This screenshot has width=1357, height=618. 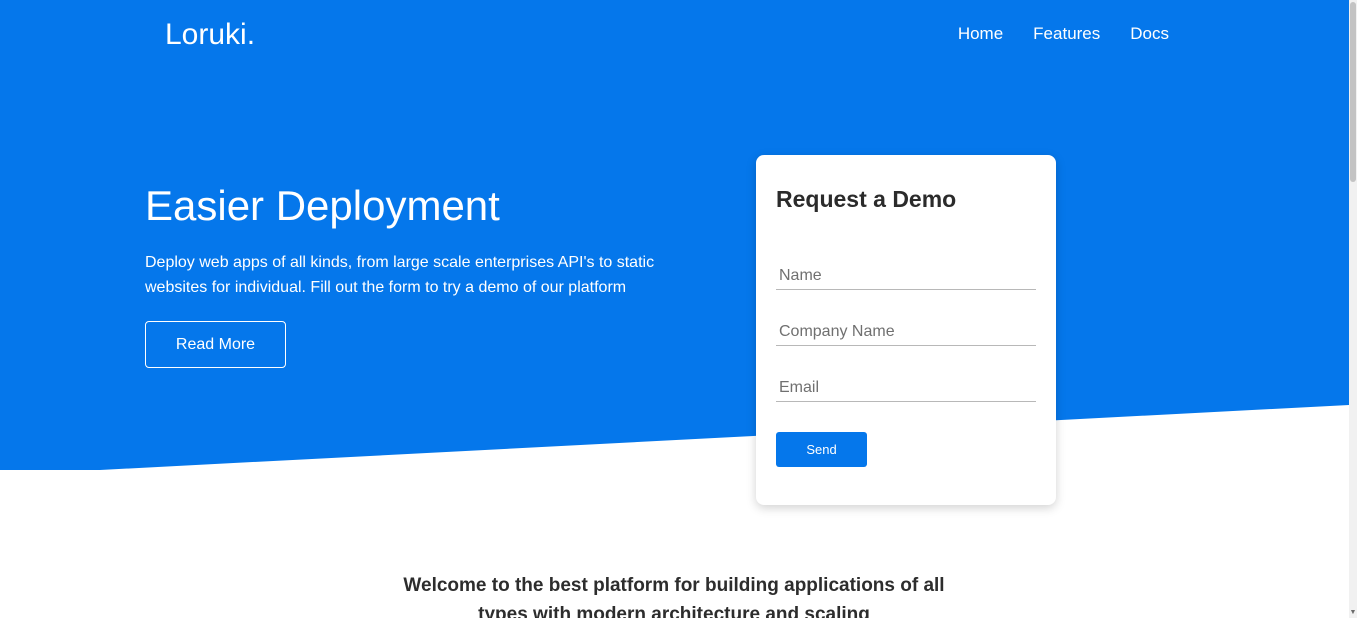 I want to click on email-input, so click(x=906, y=390).